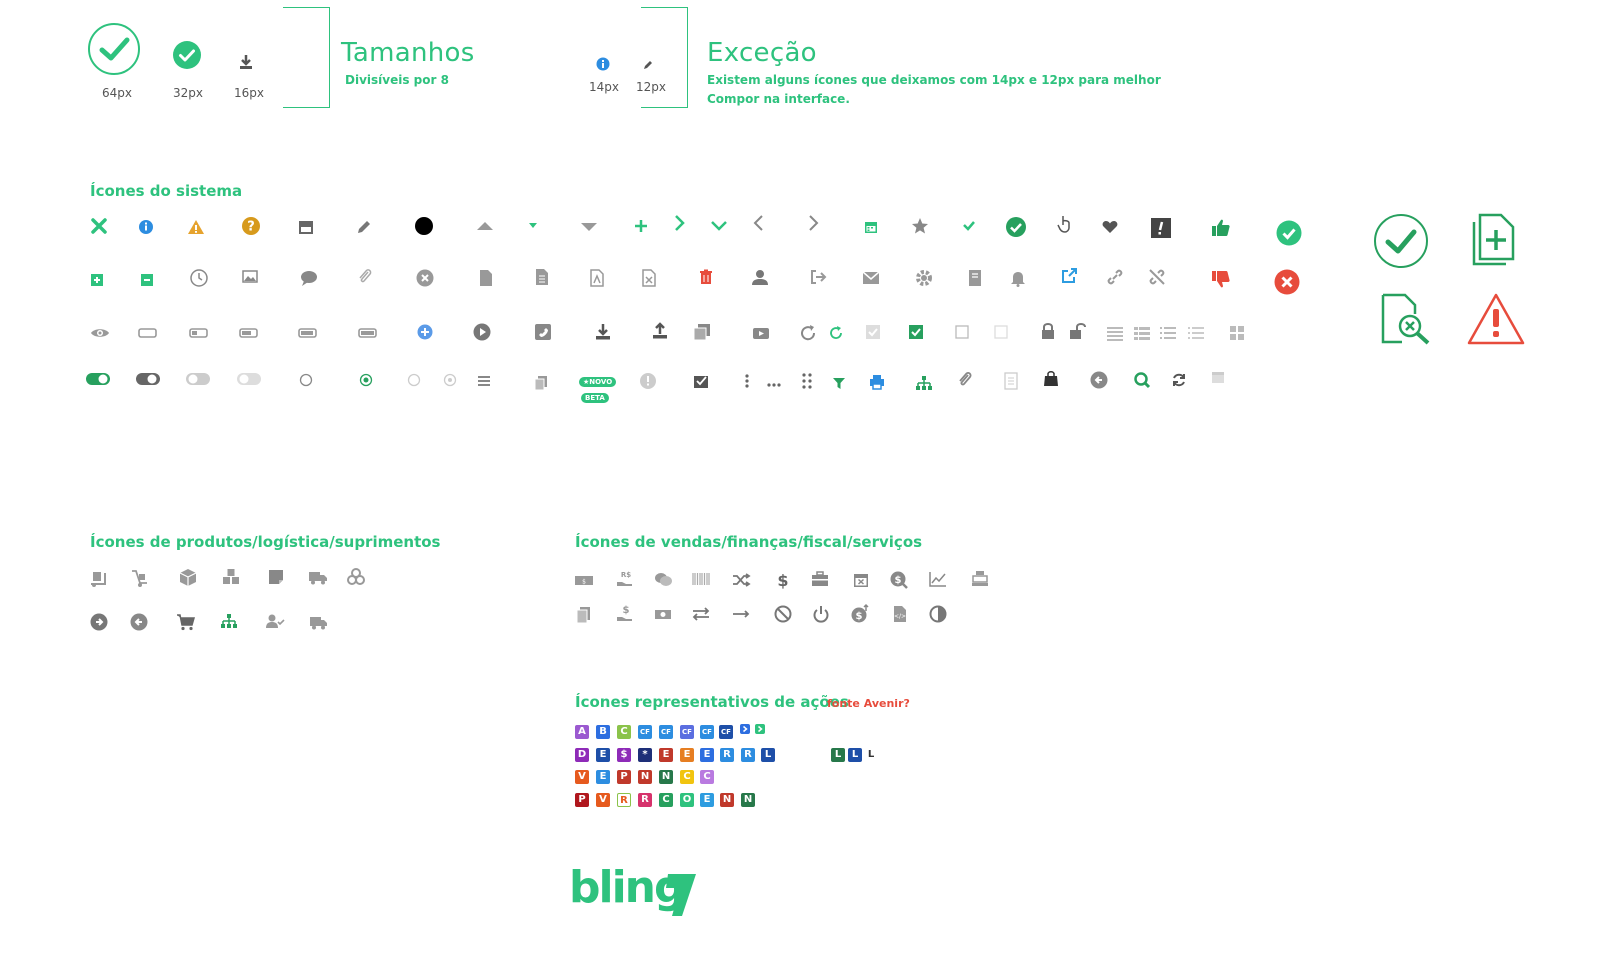 The height and width of the screenshot is (969, 1613). What do you see at coordinates (309, 278) in the screenshot?
I see `chat-bubble-icon` at bounding box center [309, 278].